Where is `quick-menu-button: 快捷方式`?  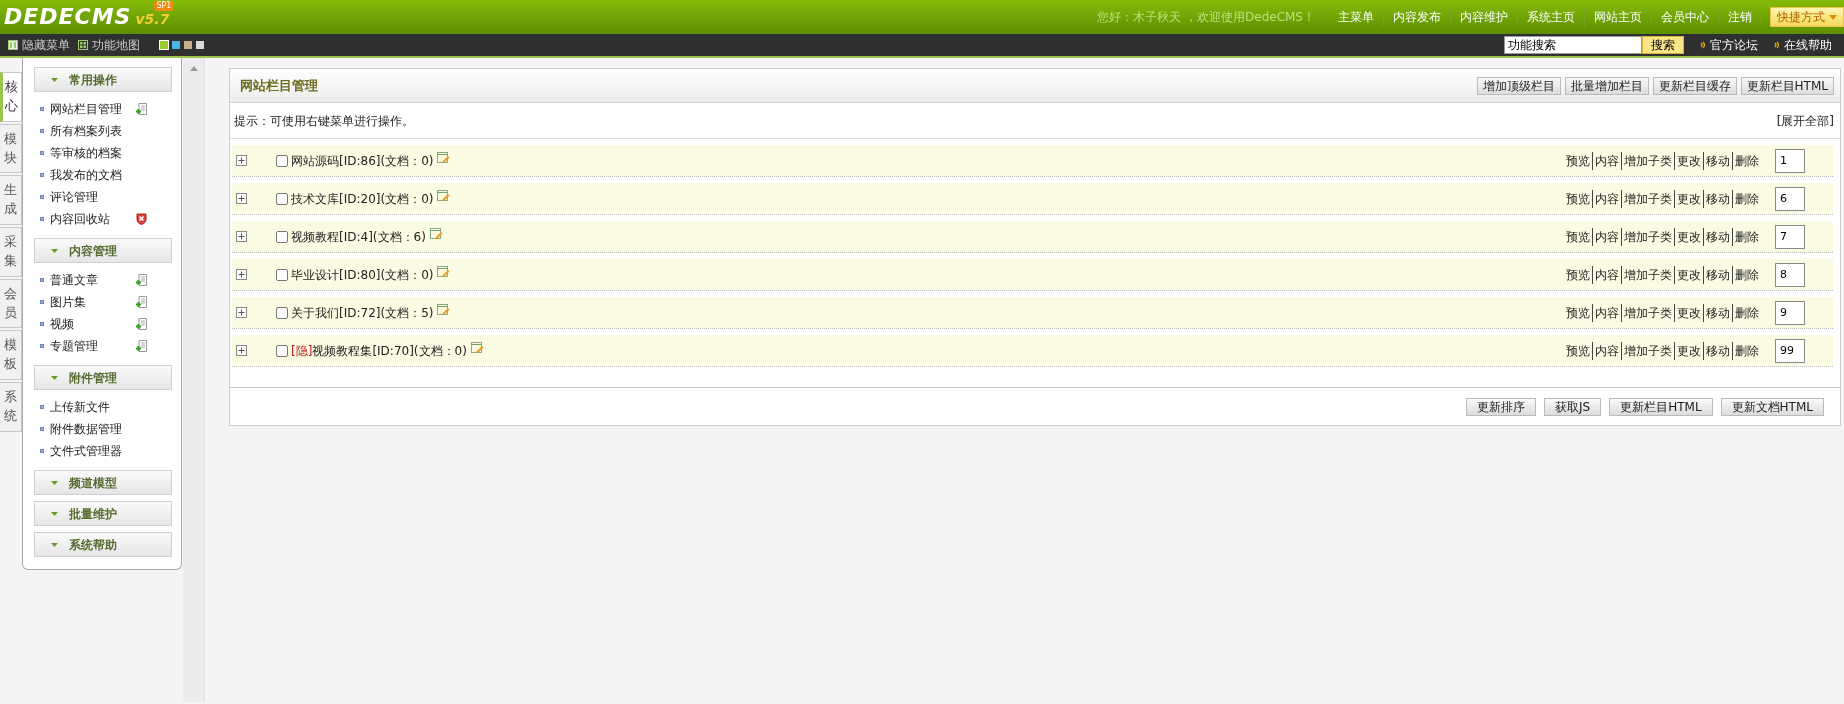 quick-menu-button: 快捷方式 is located at coordinates (1807, 17).